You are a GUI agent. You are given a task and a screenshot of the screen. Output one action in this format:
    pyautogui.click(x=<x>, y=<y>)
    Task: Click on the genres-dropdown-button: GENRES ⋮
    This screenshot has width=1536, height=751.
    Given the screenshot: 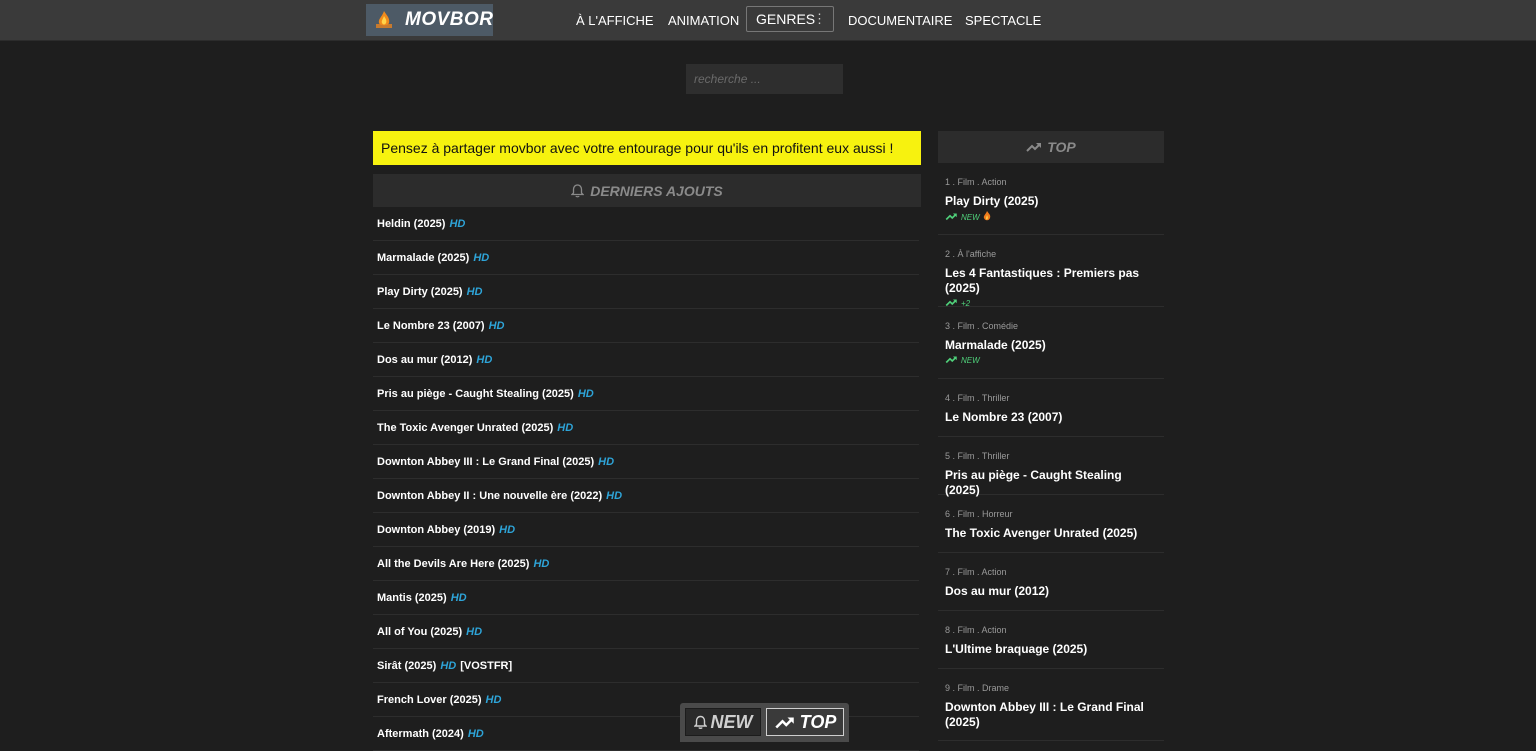 What is the action you would take?
    pyautogui.click(x=790, y=19)
    